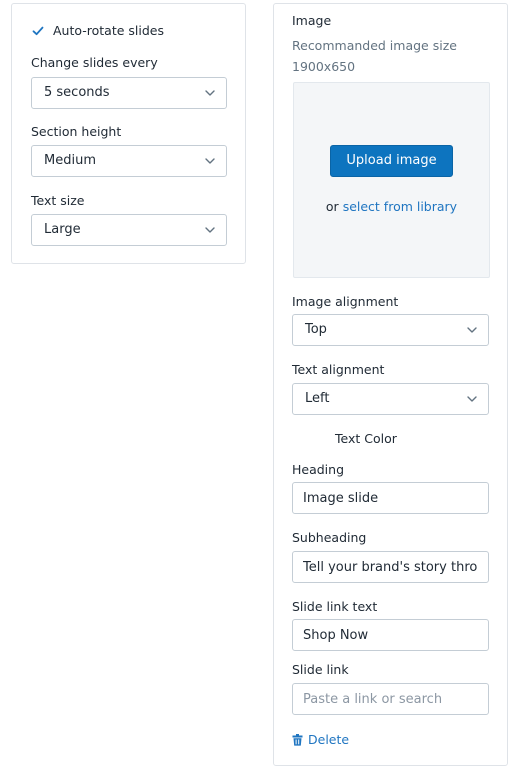 The image size is (510, 768). I want to click on heading-label: Heading, so click(318, 469).